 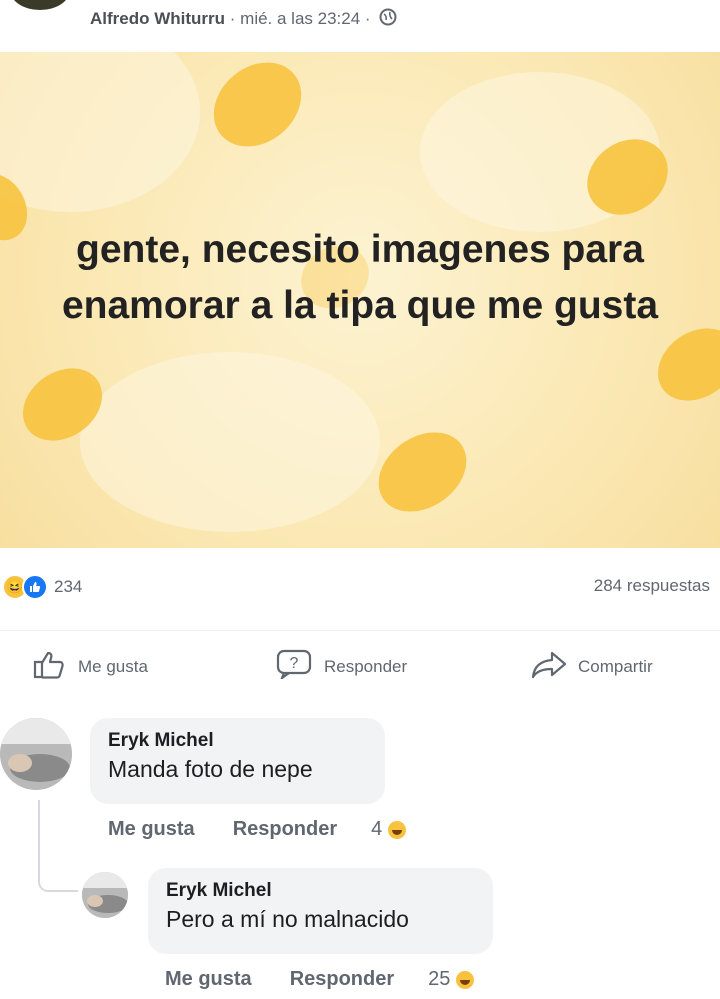 I want to click on comment-reply-button: Responder, so click(x=285, y=829).